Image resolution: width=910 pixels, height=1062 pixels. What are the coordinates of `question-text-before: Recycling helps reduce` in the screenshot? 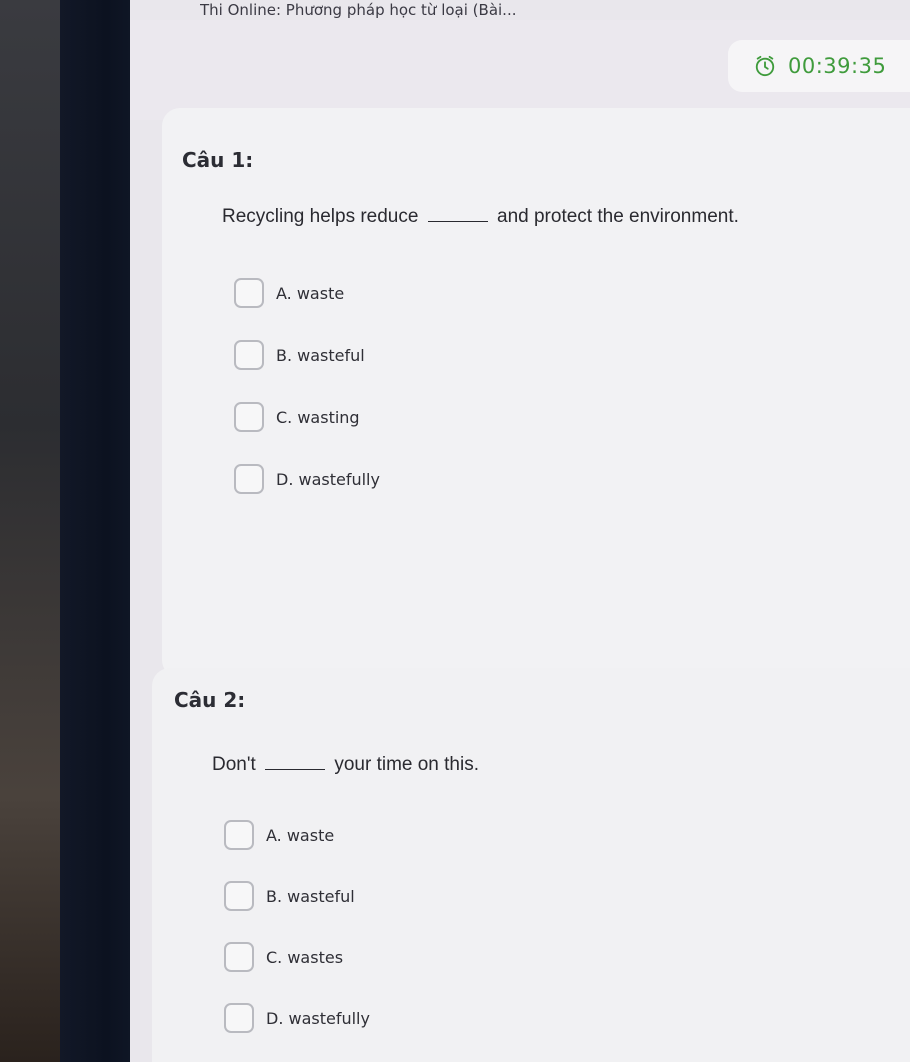 It's located at (320, 216).